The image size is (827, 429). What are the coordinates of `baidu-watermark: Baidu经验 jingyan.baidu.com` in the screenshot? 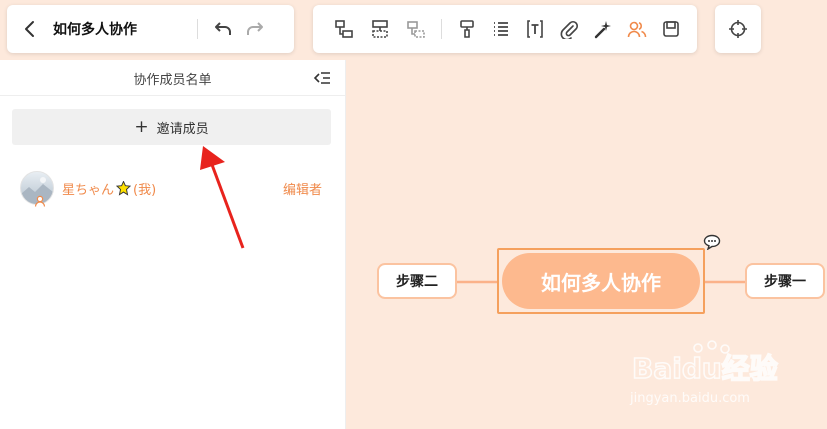 It's located at (704, 373).